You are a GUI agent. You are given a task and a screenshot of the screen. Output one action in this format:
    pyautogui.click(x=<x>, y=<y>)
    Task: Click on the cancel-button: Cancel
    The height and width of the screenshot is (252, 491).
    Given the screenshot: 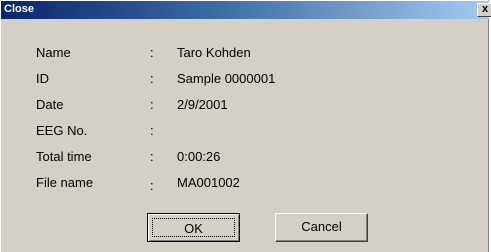 What is the action you would take?
    pyautogui.click(x=321, y=227)
    